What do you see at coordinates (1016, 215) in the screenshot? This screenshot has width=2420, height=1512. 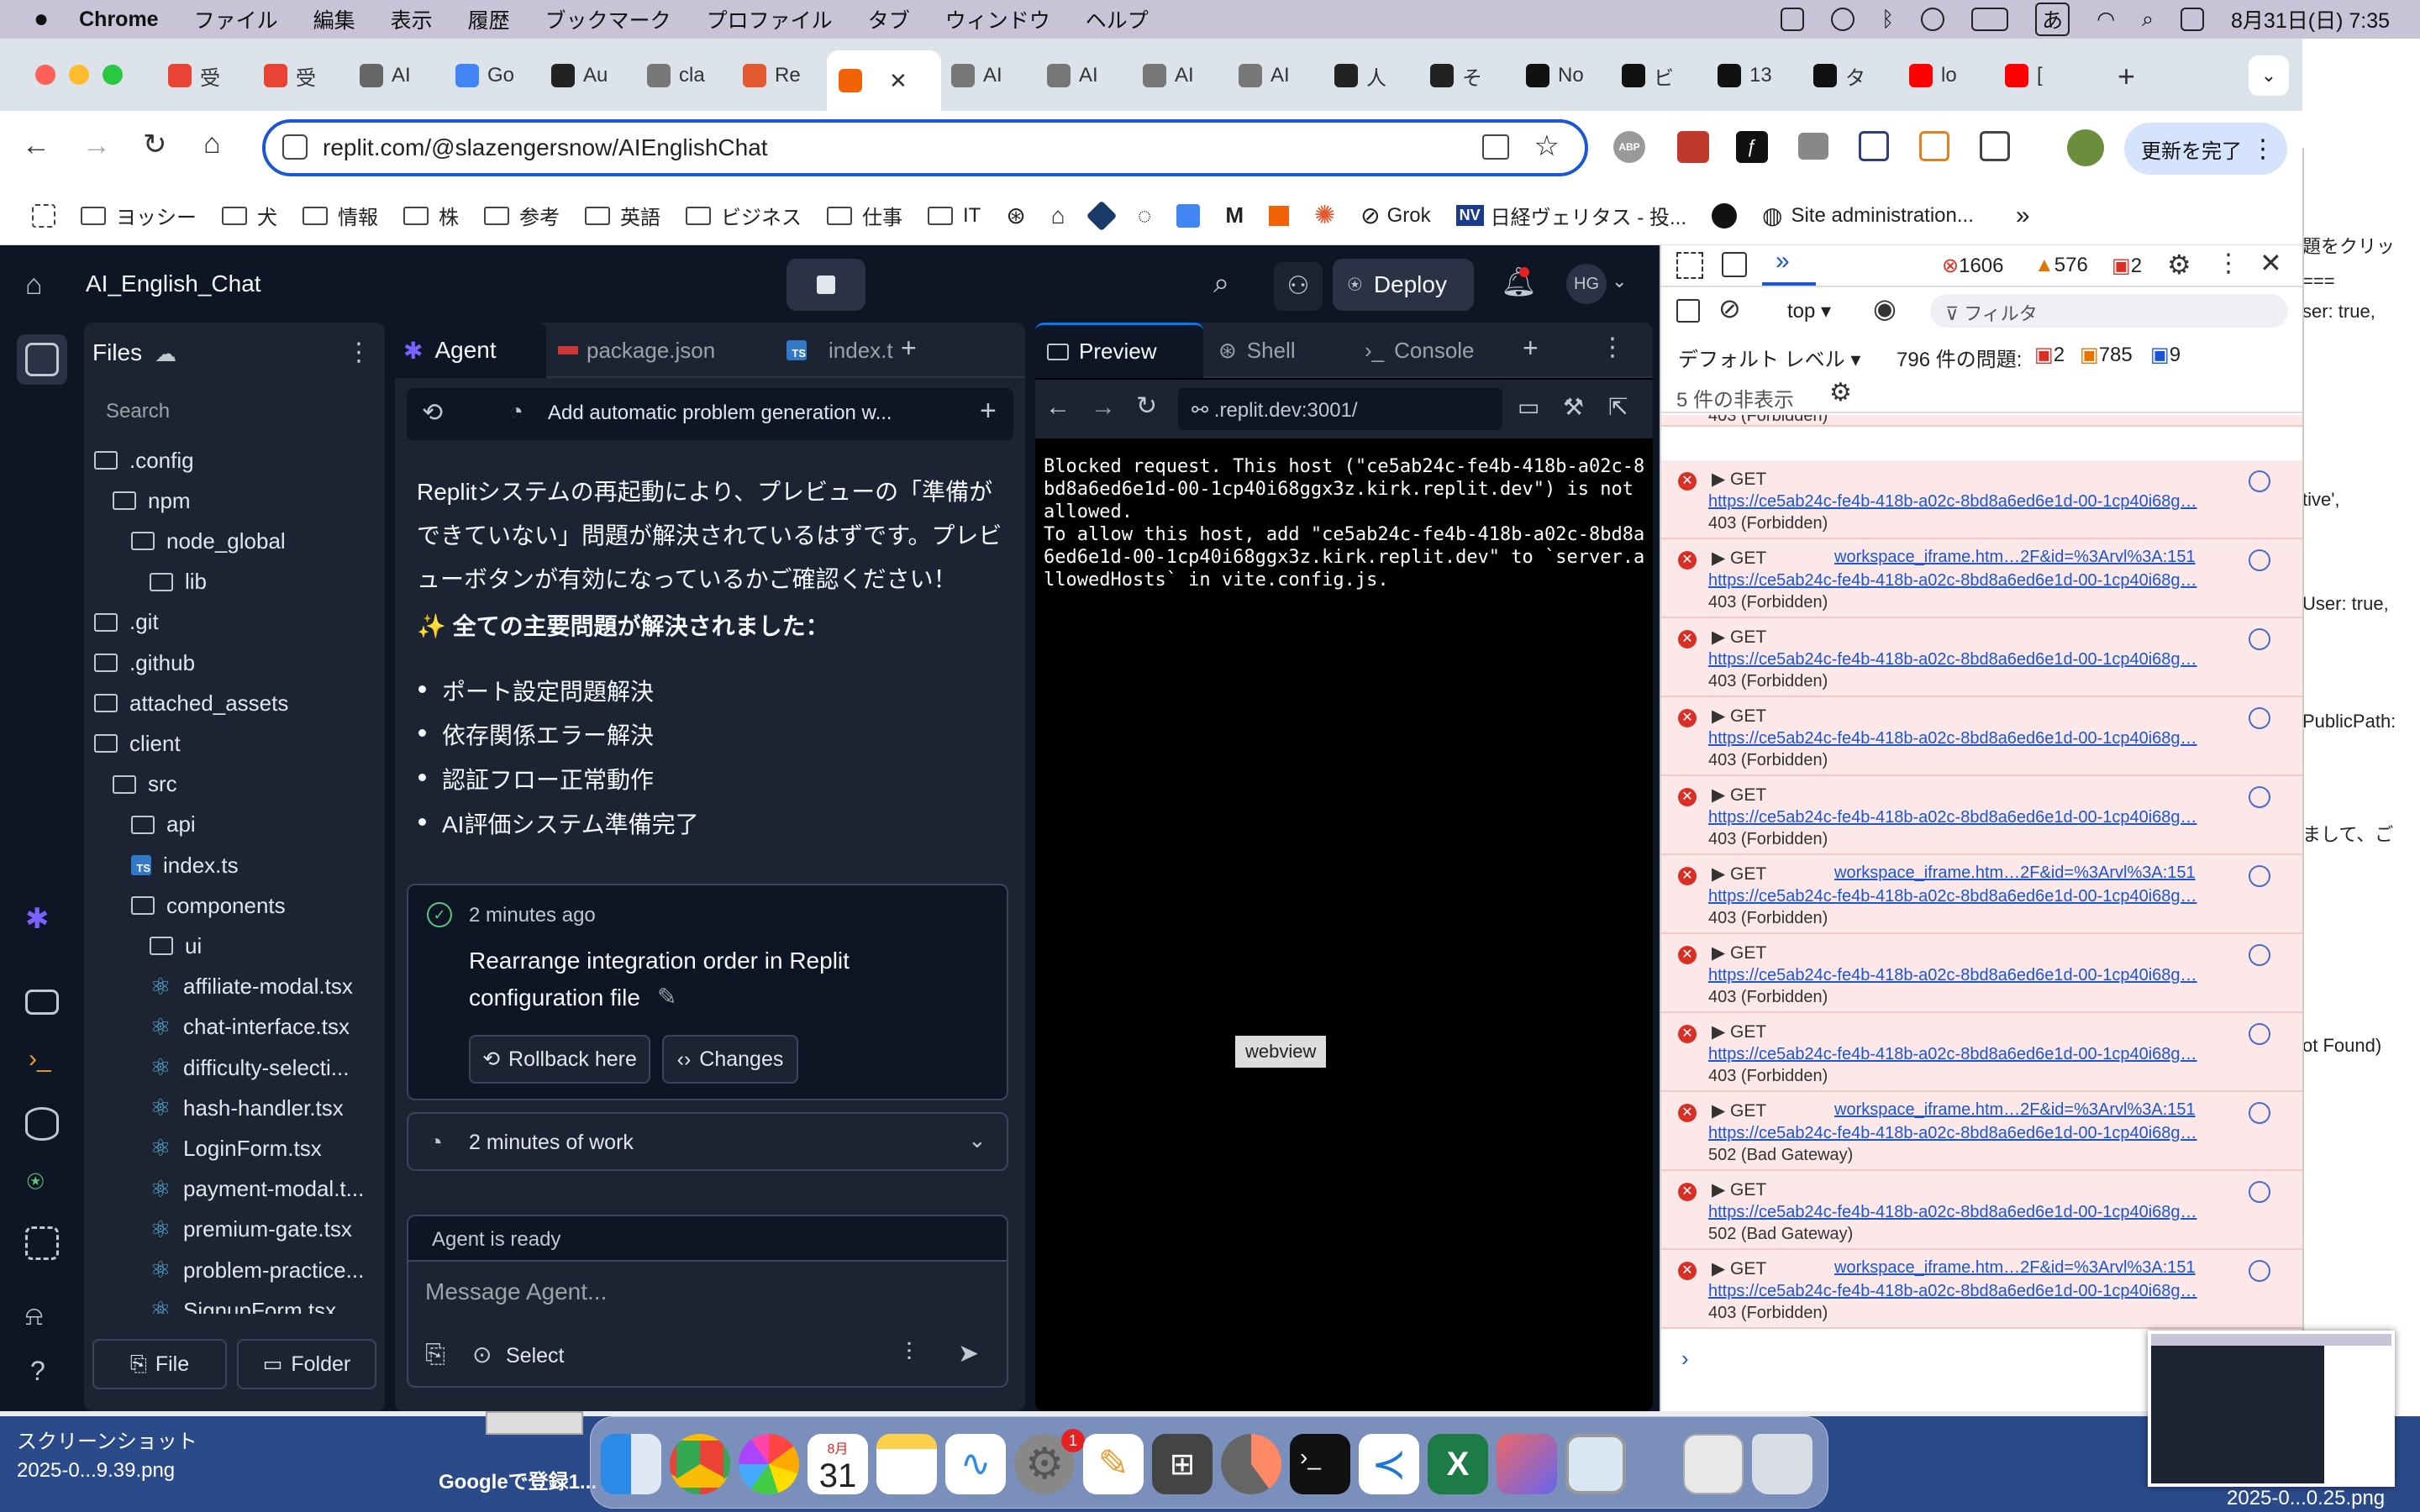 I see `bookmark-chatgpt-icon: ⊛` at bounding box center [1016, 215].